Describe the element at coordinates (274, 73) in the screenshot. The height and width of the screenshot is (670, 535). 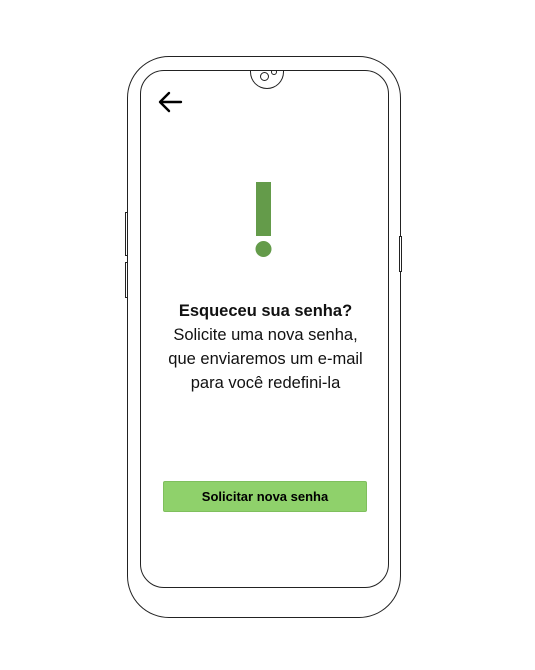
I see `proximity-sensor` at that location.